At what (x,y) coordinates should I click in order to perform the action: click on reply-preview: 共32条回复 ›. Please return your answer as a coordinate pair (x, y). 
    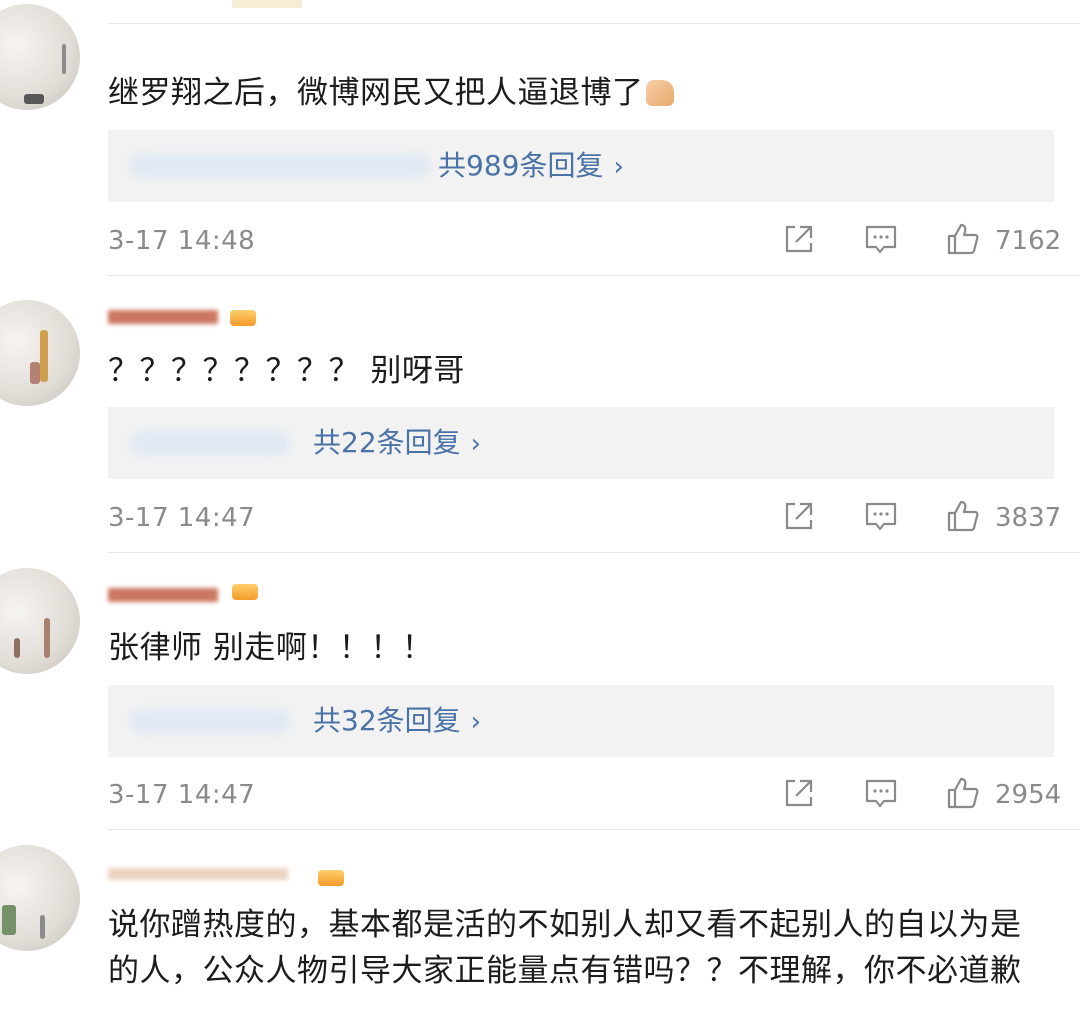
    Looking at the image, I should click on (581, 721).